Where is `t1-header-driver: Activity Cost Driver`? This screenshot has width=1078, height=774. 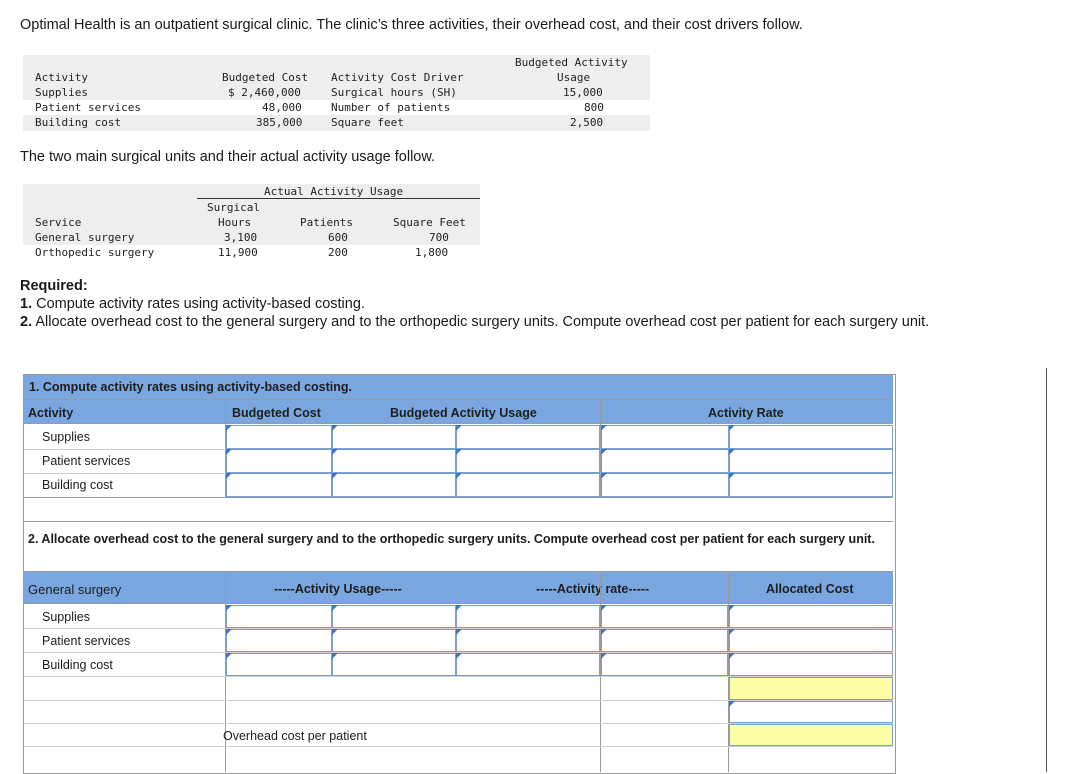 t1-header-driver: Activity Cost Driver is located at coordinates (397, 77).